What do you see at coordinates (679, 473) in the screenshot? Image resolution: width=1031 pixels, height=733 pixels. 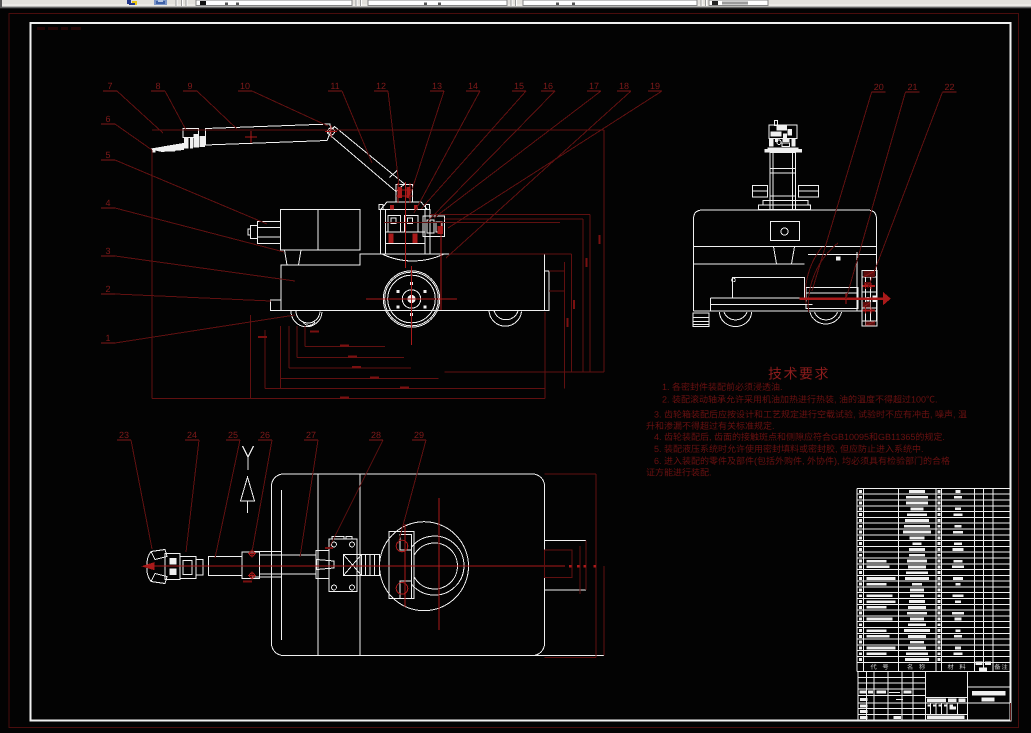 I see `svg-text: 证方能进行装配.` at bounding box center [679, 473].